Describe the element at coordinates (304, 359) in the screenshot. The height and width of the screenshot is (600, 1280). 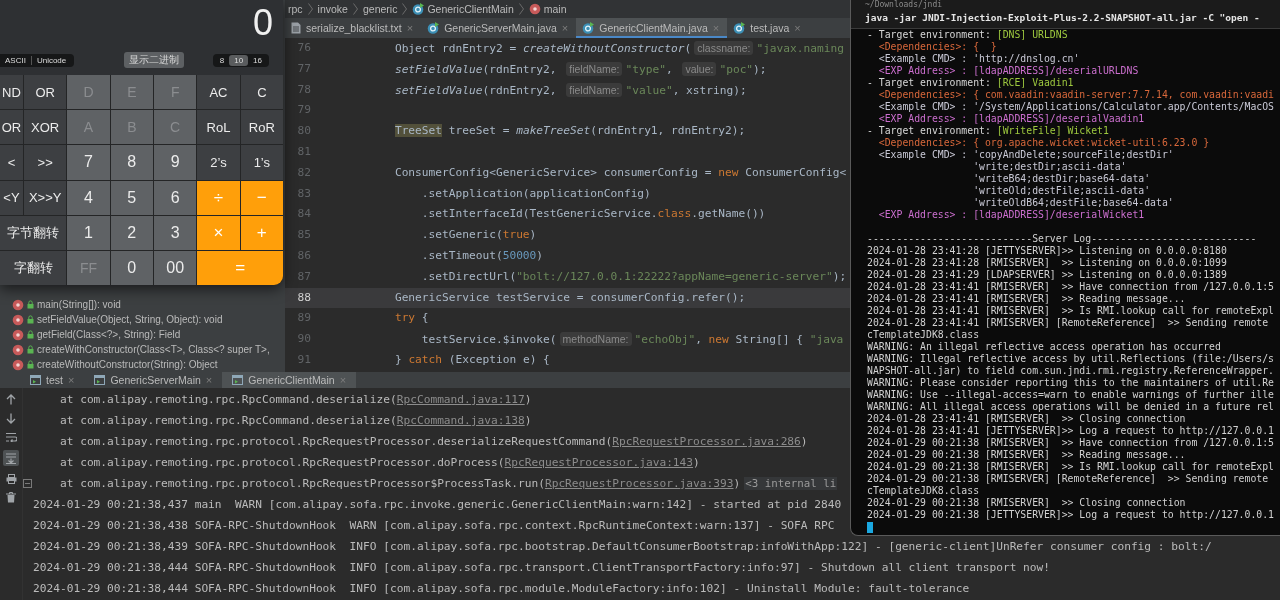
I see `line-number: 91` at that location.